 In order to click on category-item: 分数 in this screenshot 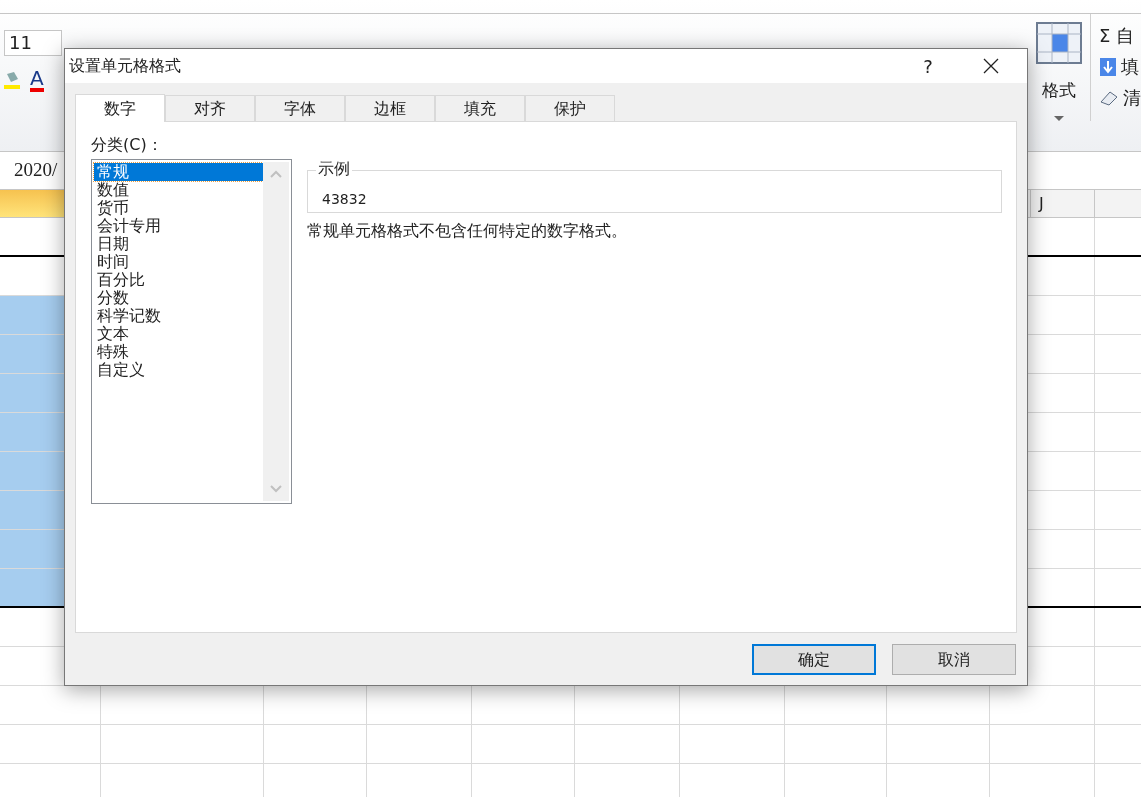, I will do `click(178, 298)`.